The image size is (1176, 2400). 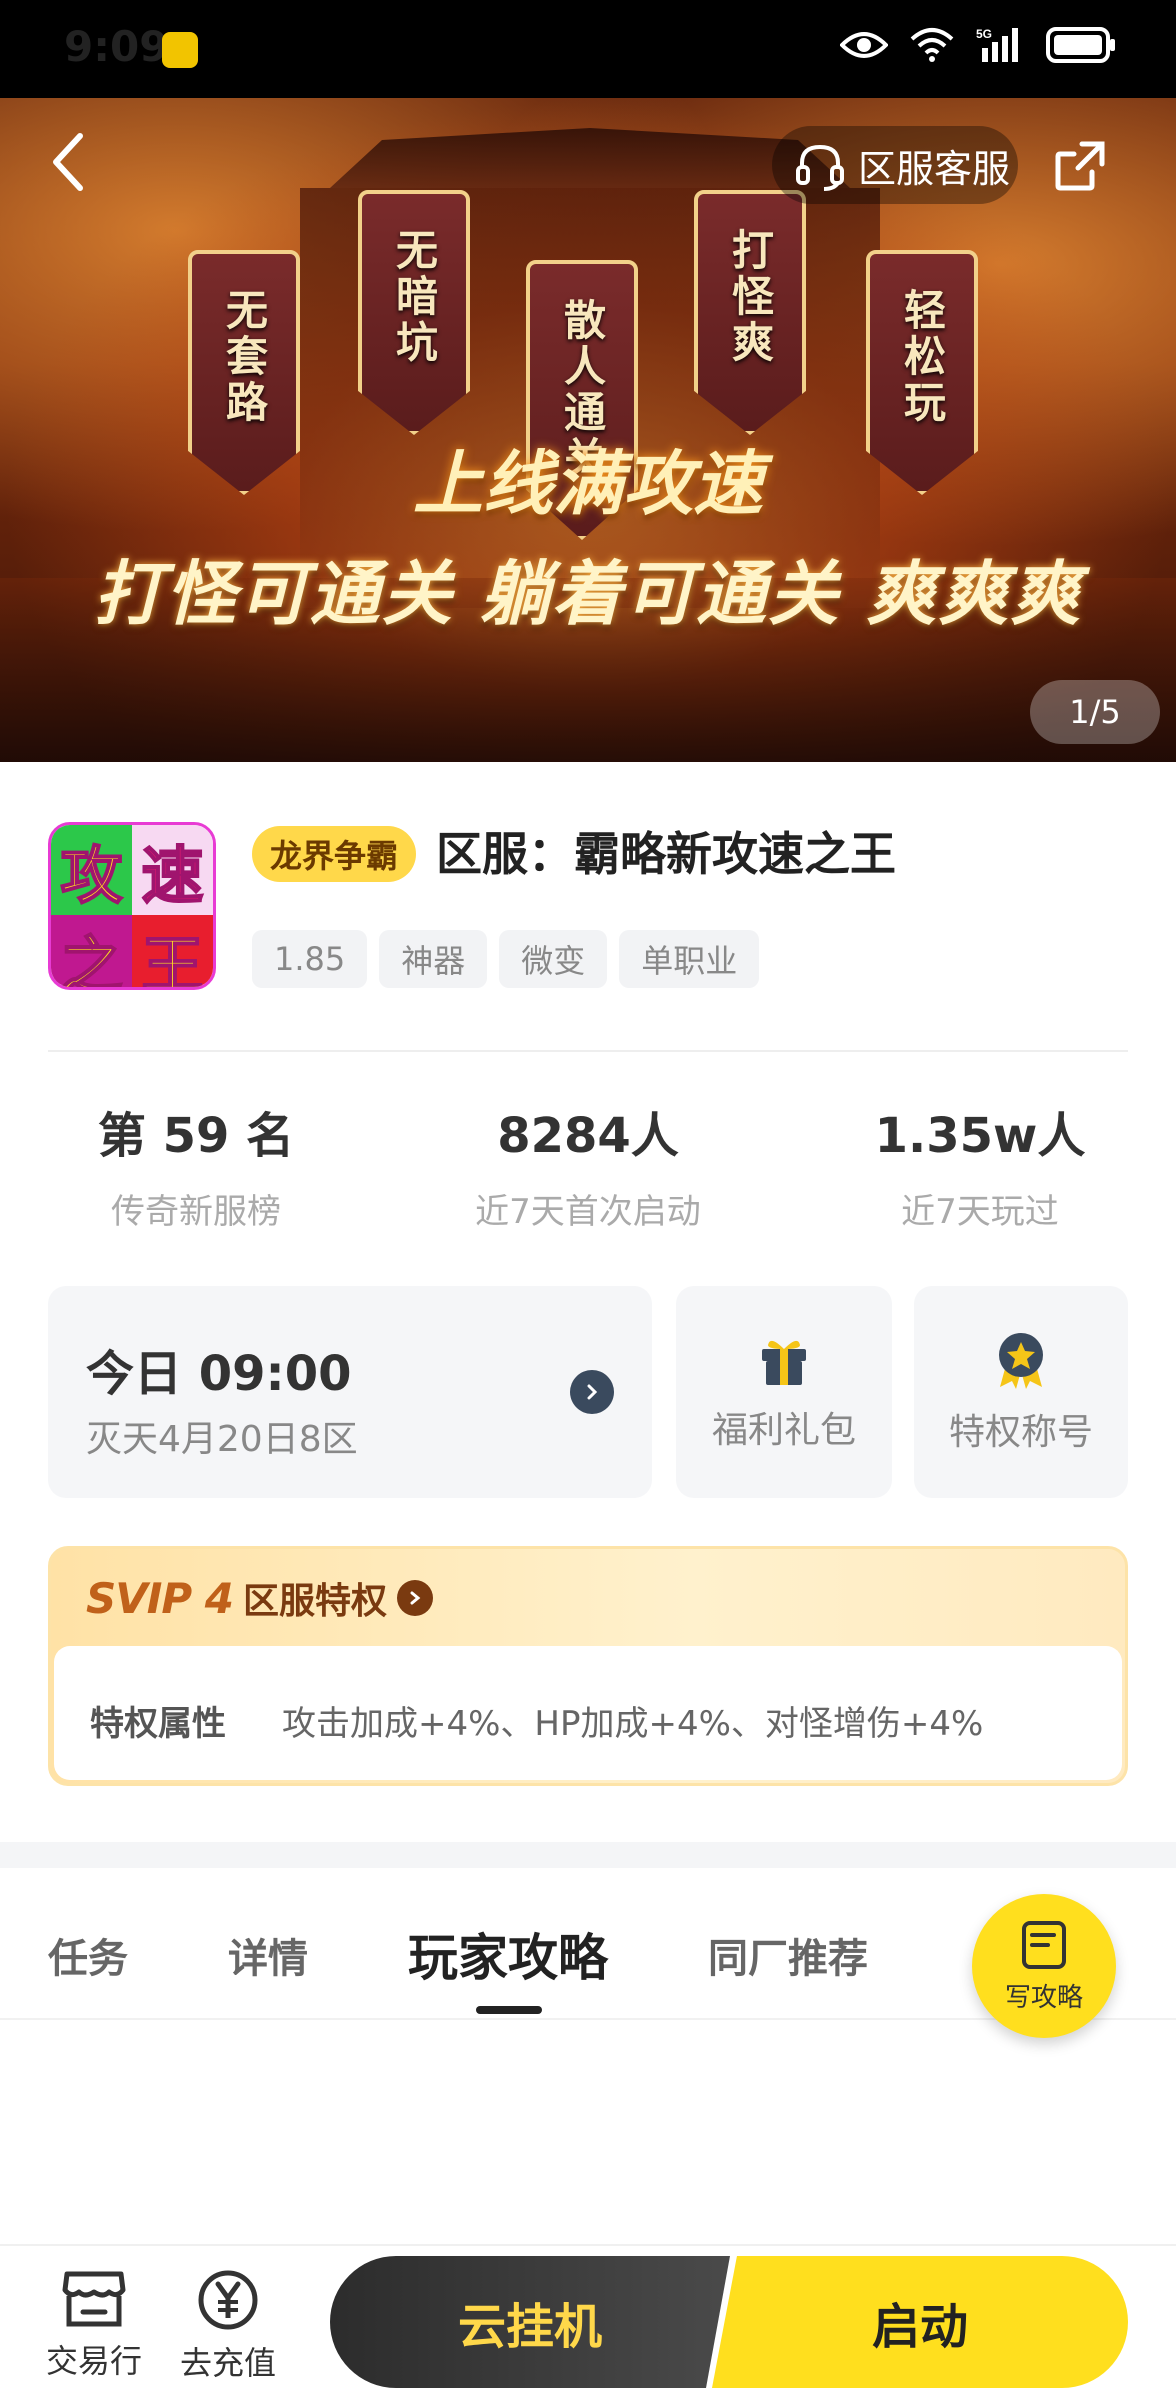 What do you see at coordinates (94, 2299) in the screenshot?
I see `shop-icon` at bounding box center [94, 2299].